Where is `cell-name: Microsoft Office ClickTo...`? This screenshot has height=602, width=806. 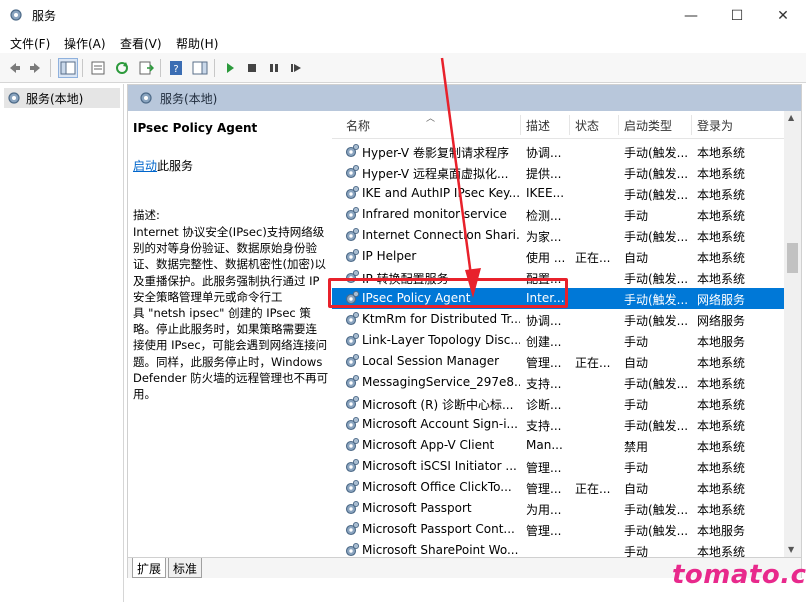 cell-name: Microsoft Office ClickTo... is located at coordinates (437, 487).